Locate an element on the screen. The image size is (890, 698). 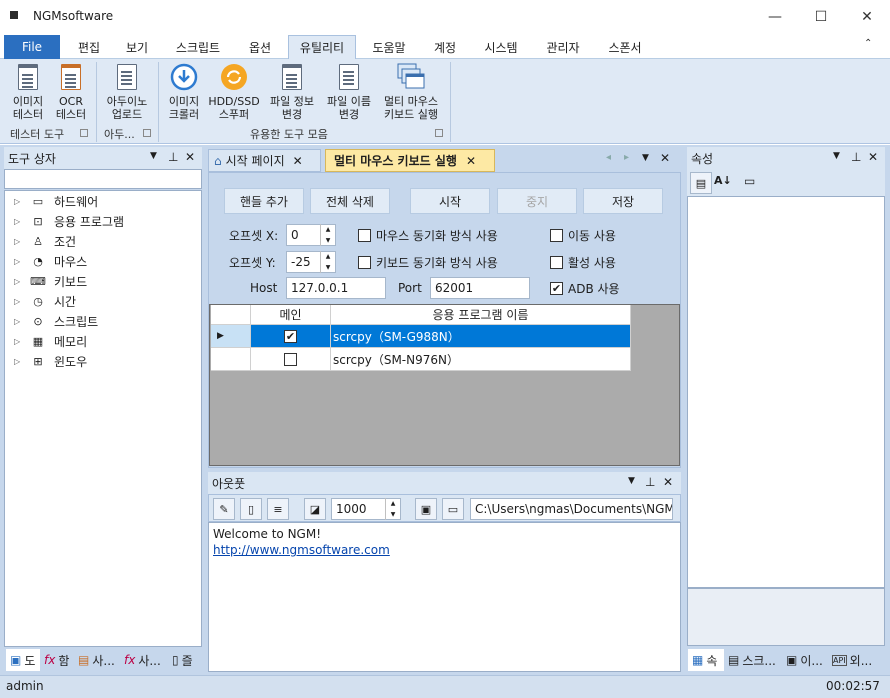
property-pages-icon: ▭ is located at coordinates (749, 181).